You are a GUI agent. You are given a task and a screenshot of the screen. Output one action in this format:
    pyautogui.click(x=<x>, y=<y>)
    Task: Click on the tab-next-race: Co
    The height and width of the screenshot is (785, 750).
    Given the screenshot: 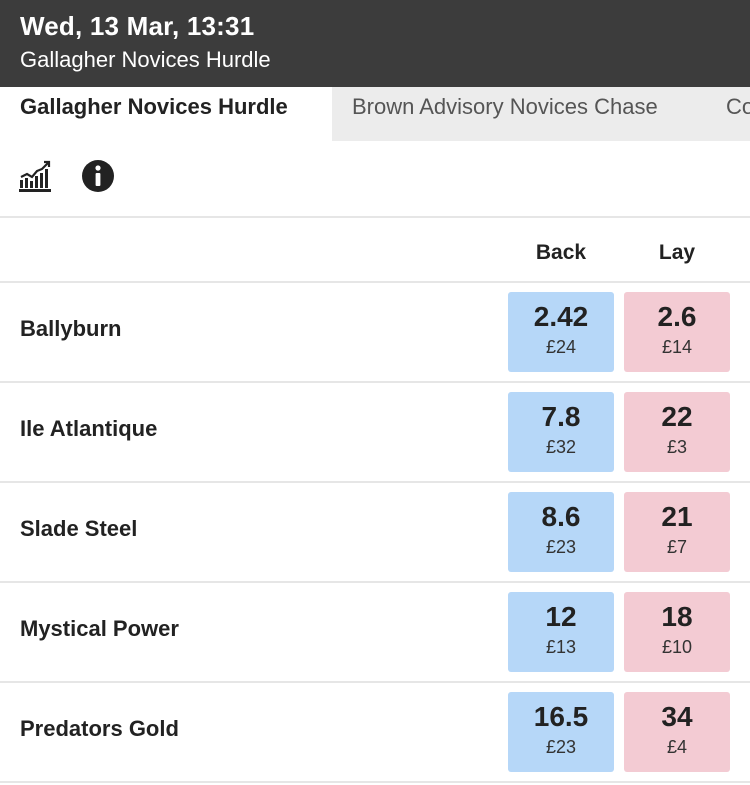 What is the action you would take?
    pyautogui.click(x=738, y=114)
    